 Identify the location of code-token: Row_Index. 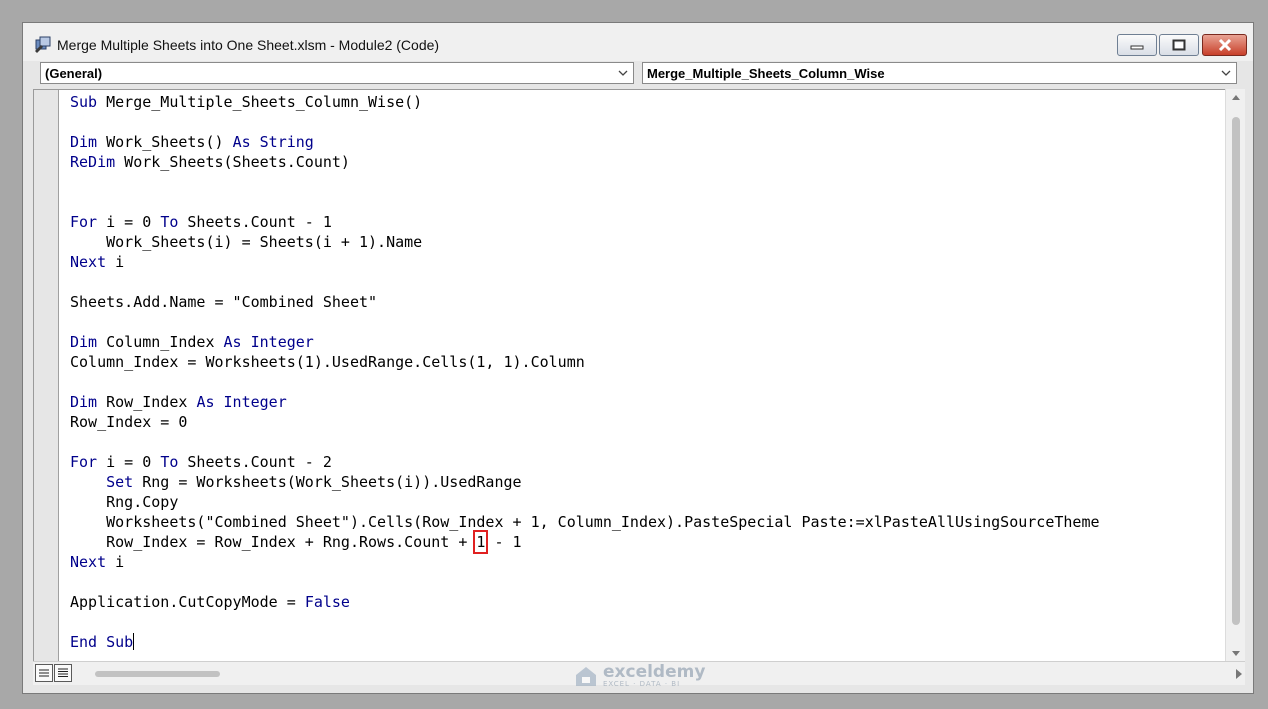
(147, 402).